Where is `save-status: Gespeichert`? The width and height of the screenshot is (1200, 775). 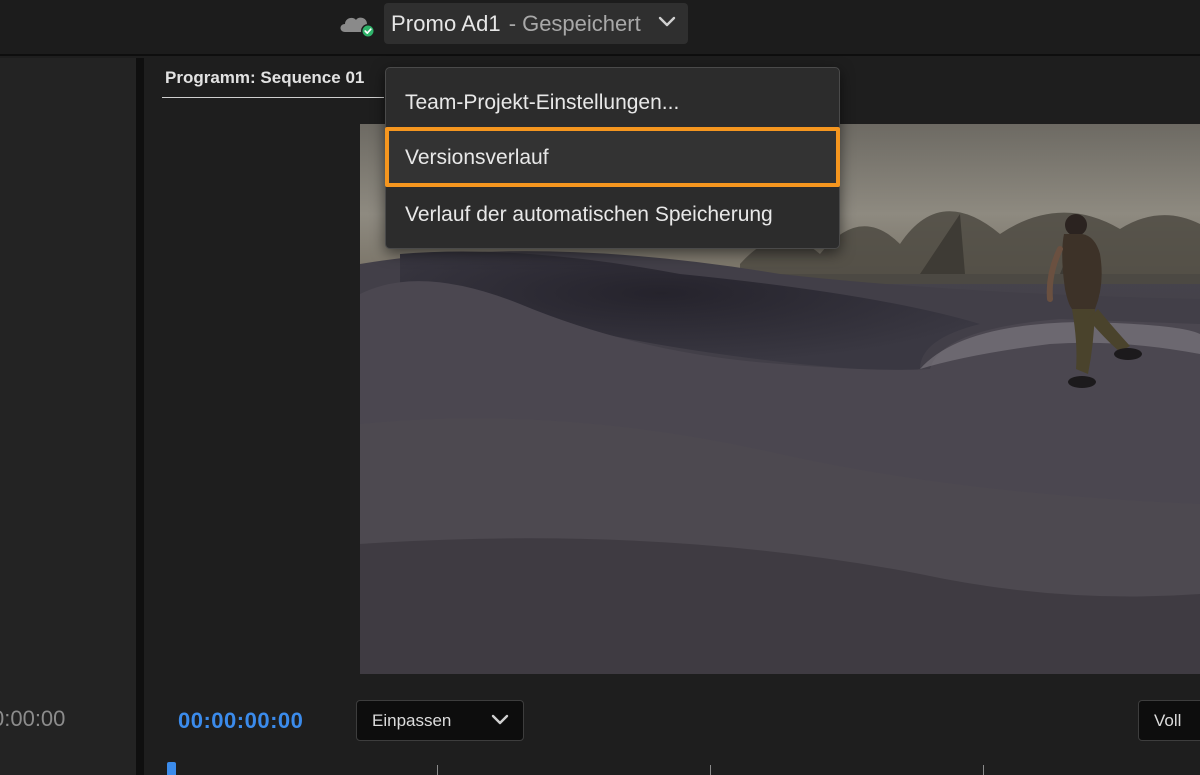
save-status: Gespeichert is located at coordinates (581, 23).